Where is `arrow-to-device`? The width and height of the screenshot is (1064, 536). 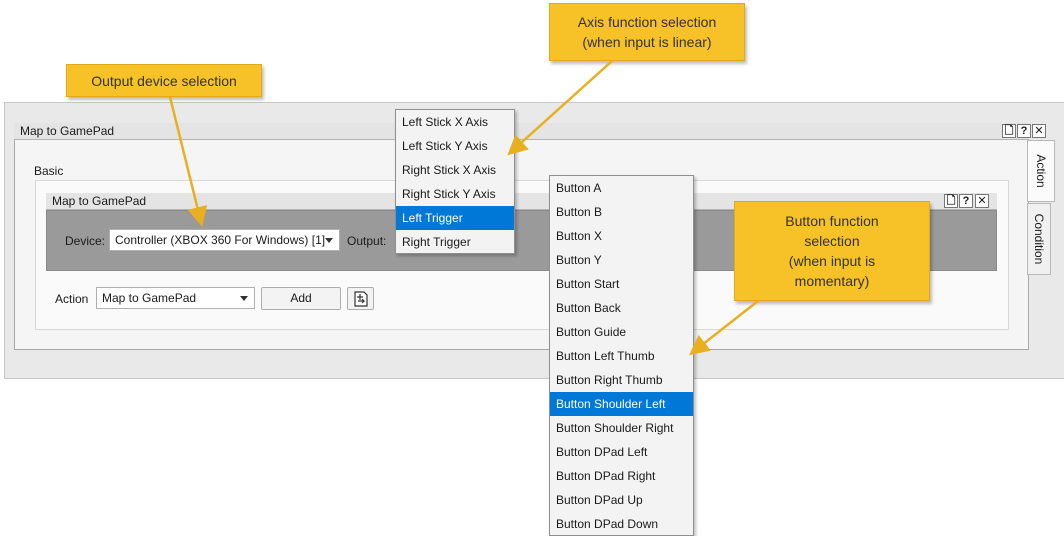 arrow-to-device is located at coordinates (188, 161).